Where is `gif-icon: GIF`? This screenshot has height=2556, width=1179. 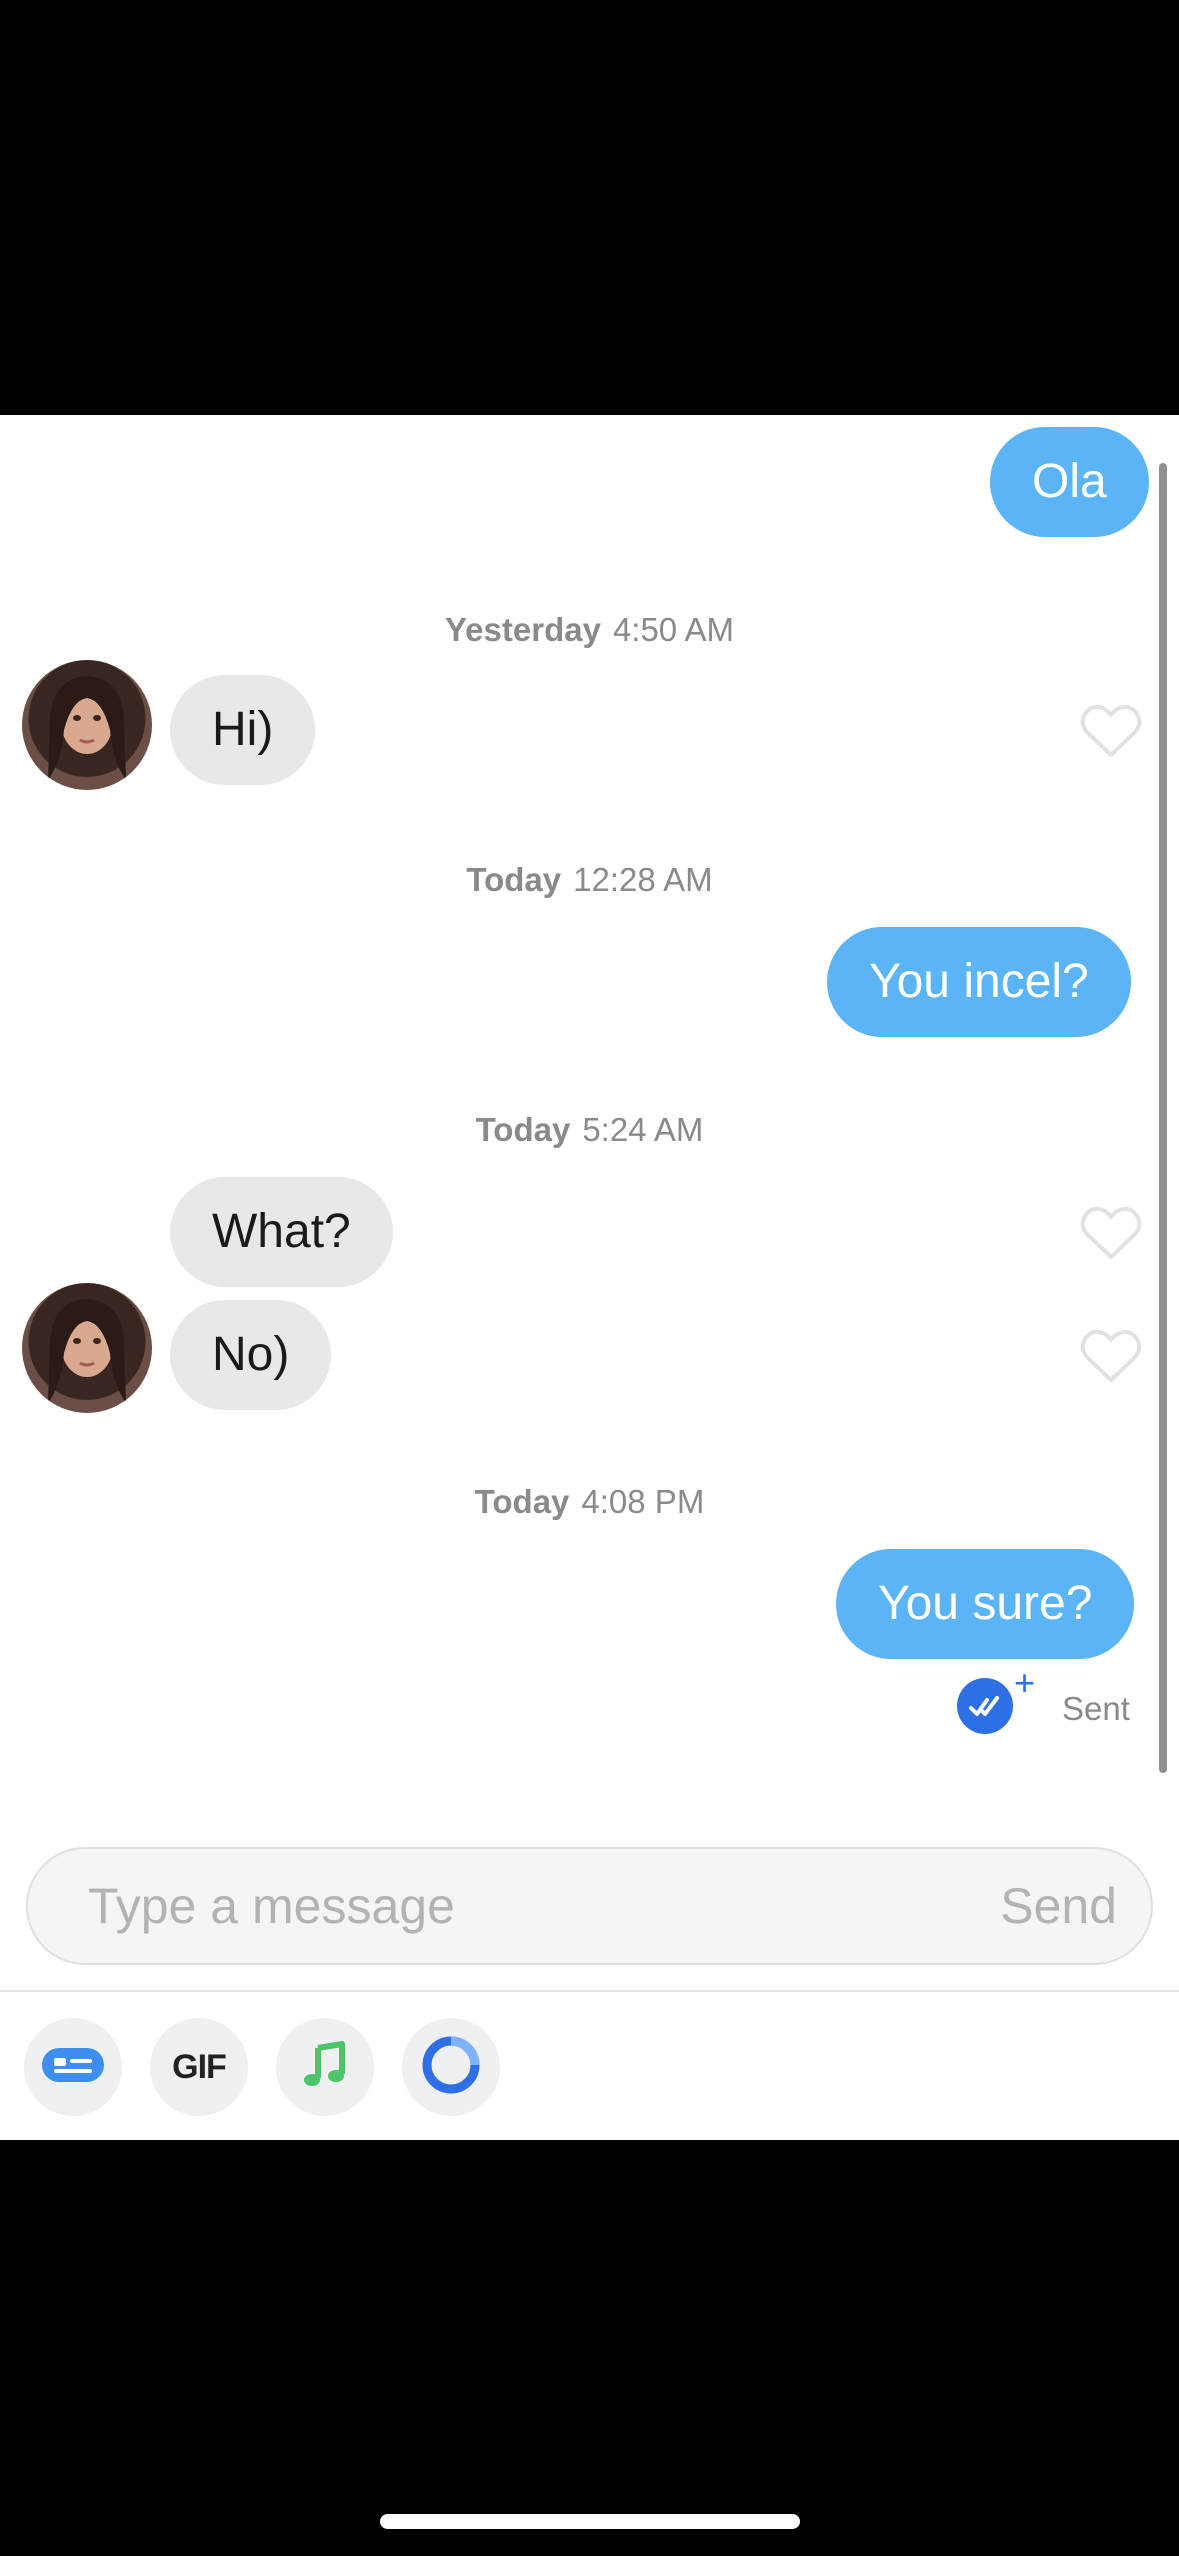
gif-icon: GIF is located at coordinates (199, 2066).